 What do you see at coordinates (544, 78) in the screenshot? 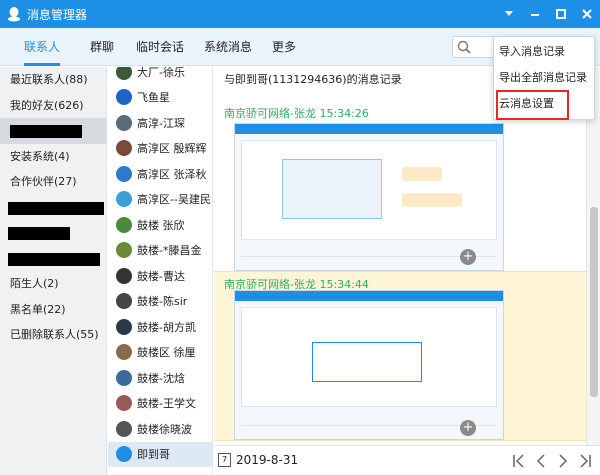
I see `menu-item-export-all: 导出全部消息记录` at bounding box center [544, 78].